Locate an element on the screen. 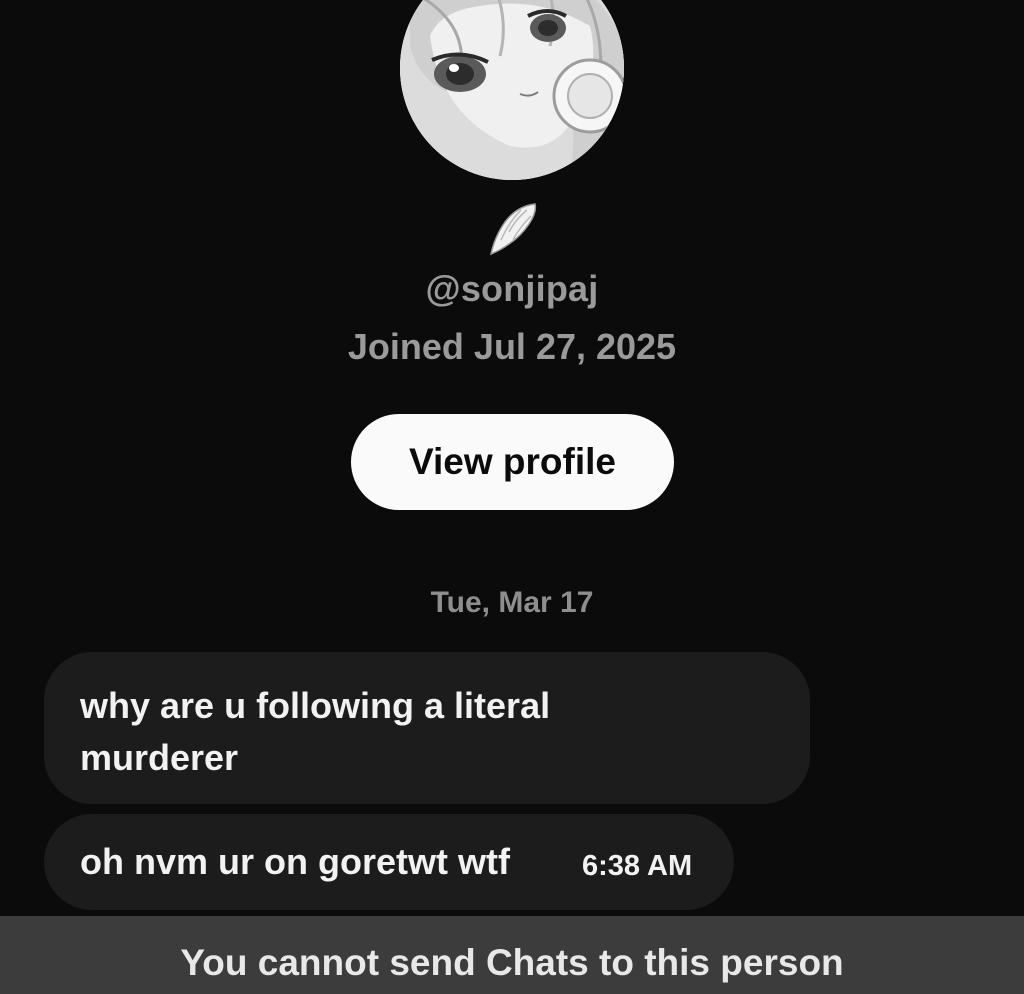 Image resolution: width=1024 pixels, height=994 pixels. profile-handle: @sonjipaj is located at coordinates (512, 288).